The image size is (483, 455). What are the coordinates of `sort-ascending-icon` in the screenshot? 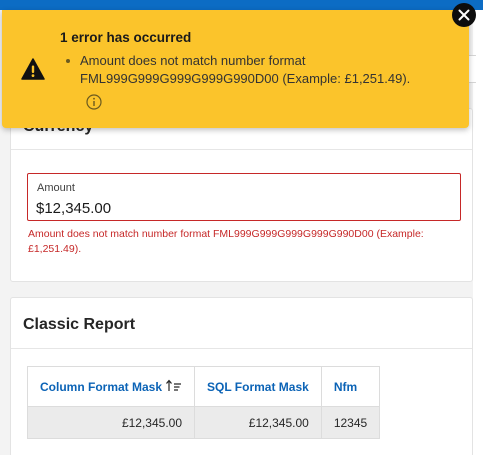 It's located at (174, 387).